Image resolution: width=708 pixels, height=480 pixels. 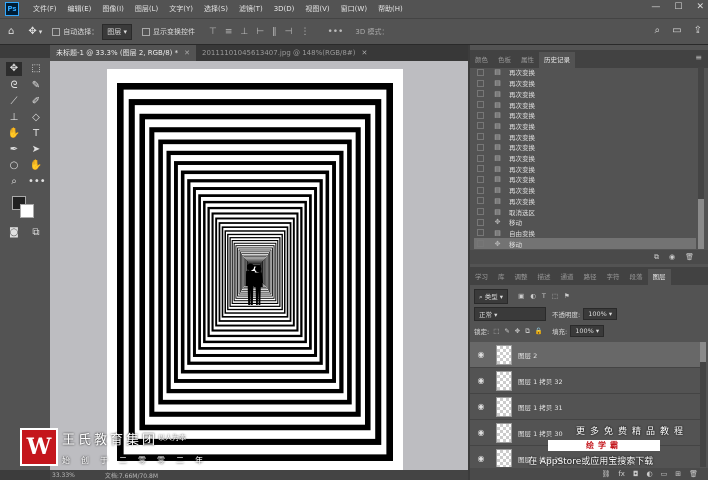 I want to click on type-tool-icon: T, so click(x=36, y=134).